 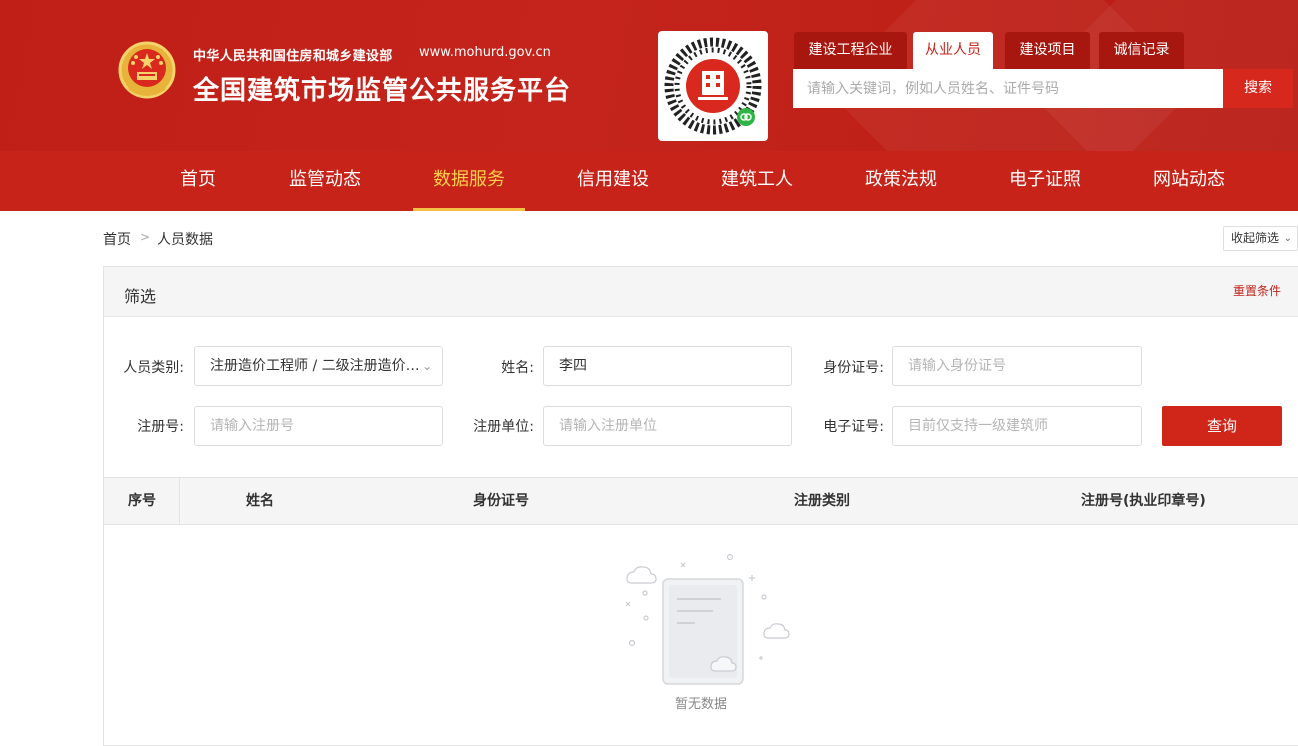 I want to click on nav-item-home: 首页, so click(x=198, y=181).